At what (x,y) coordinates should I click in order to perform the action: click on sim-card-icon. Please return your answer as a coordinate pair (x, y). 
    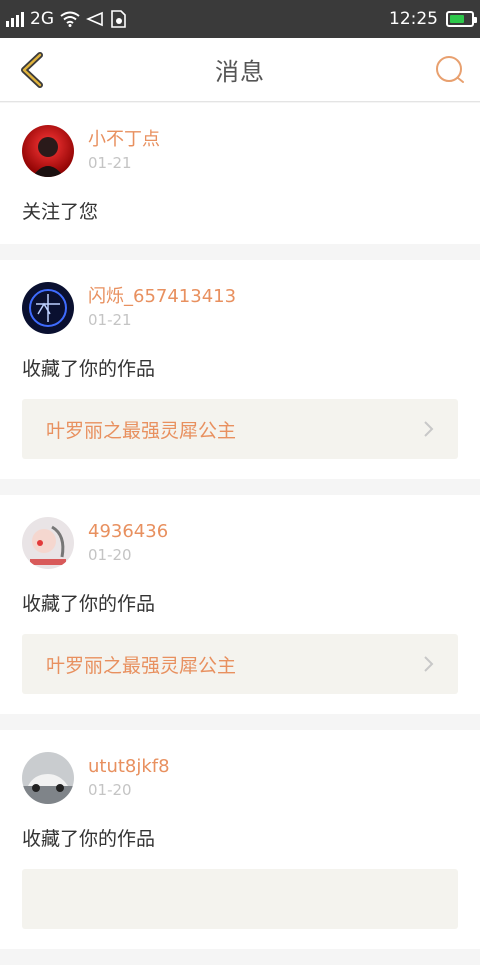
    Looking at the image, I should click on (118, 19).